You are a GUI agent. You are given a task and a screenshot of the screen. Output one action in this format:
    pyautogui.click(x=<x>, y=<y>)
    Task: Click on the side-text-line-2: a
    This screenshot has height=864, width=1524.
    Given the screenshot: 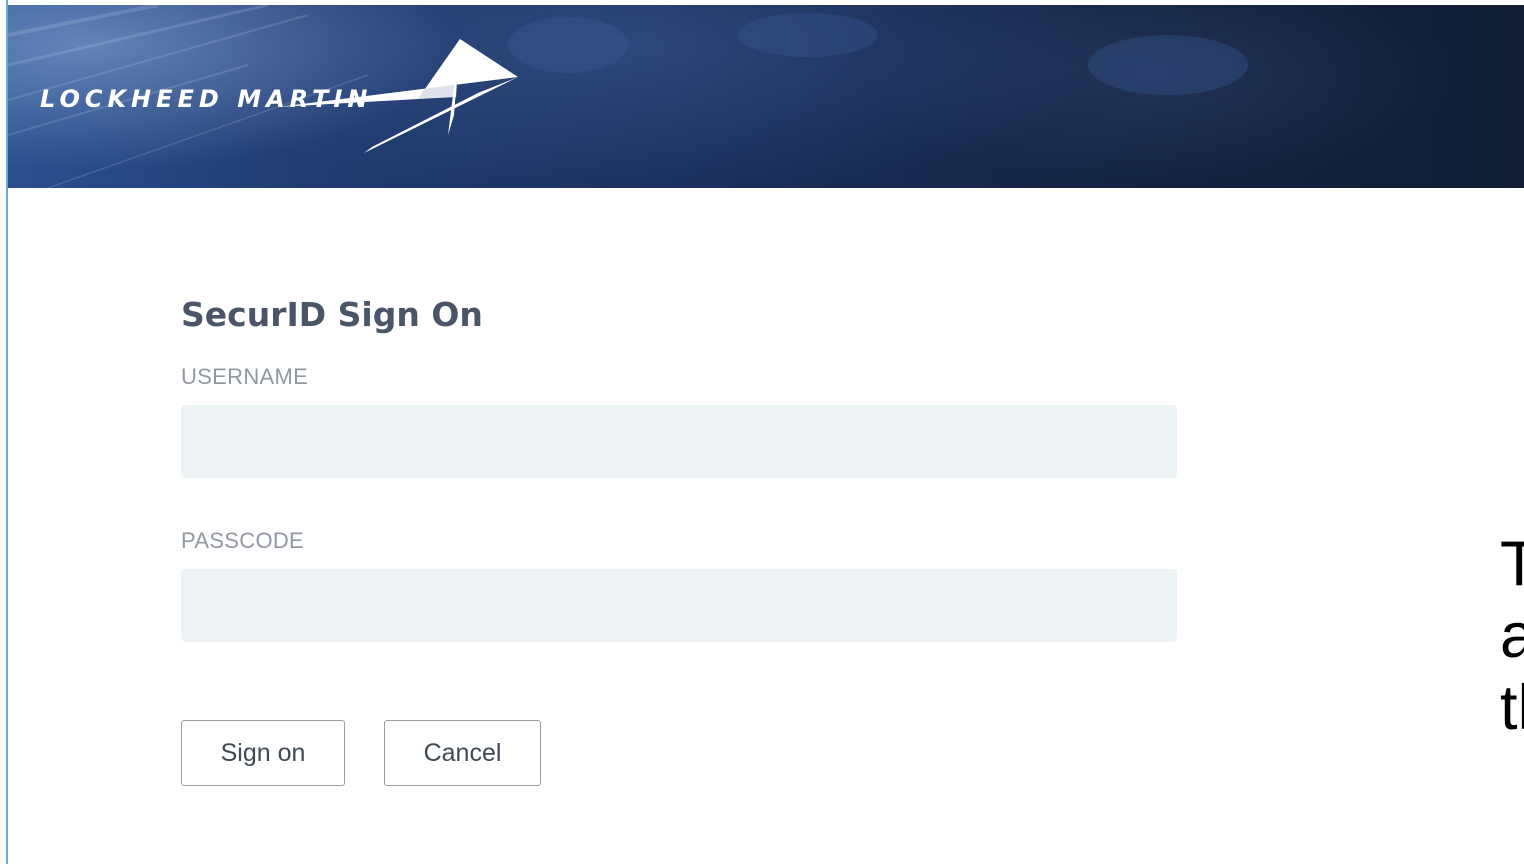 What is the action you would take?
    pyautogui.click(x=1512, y=636)
    